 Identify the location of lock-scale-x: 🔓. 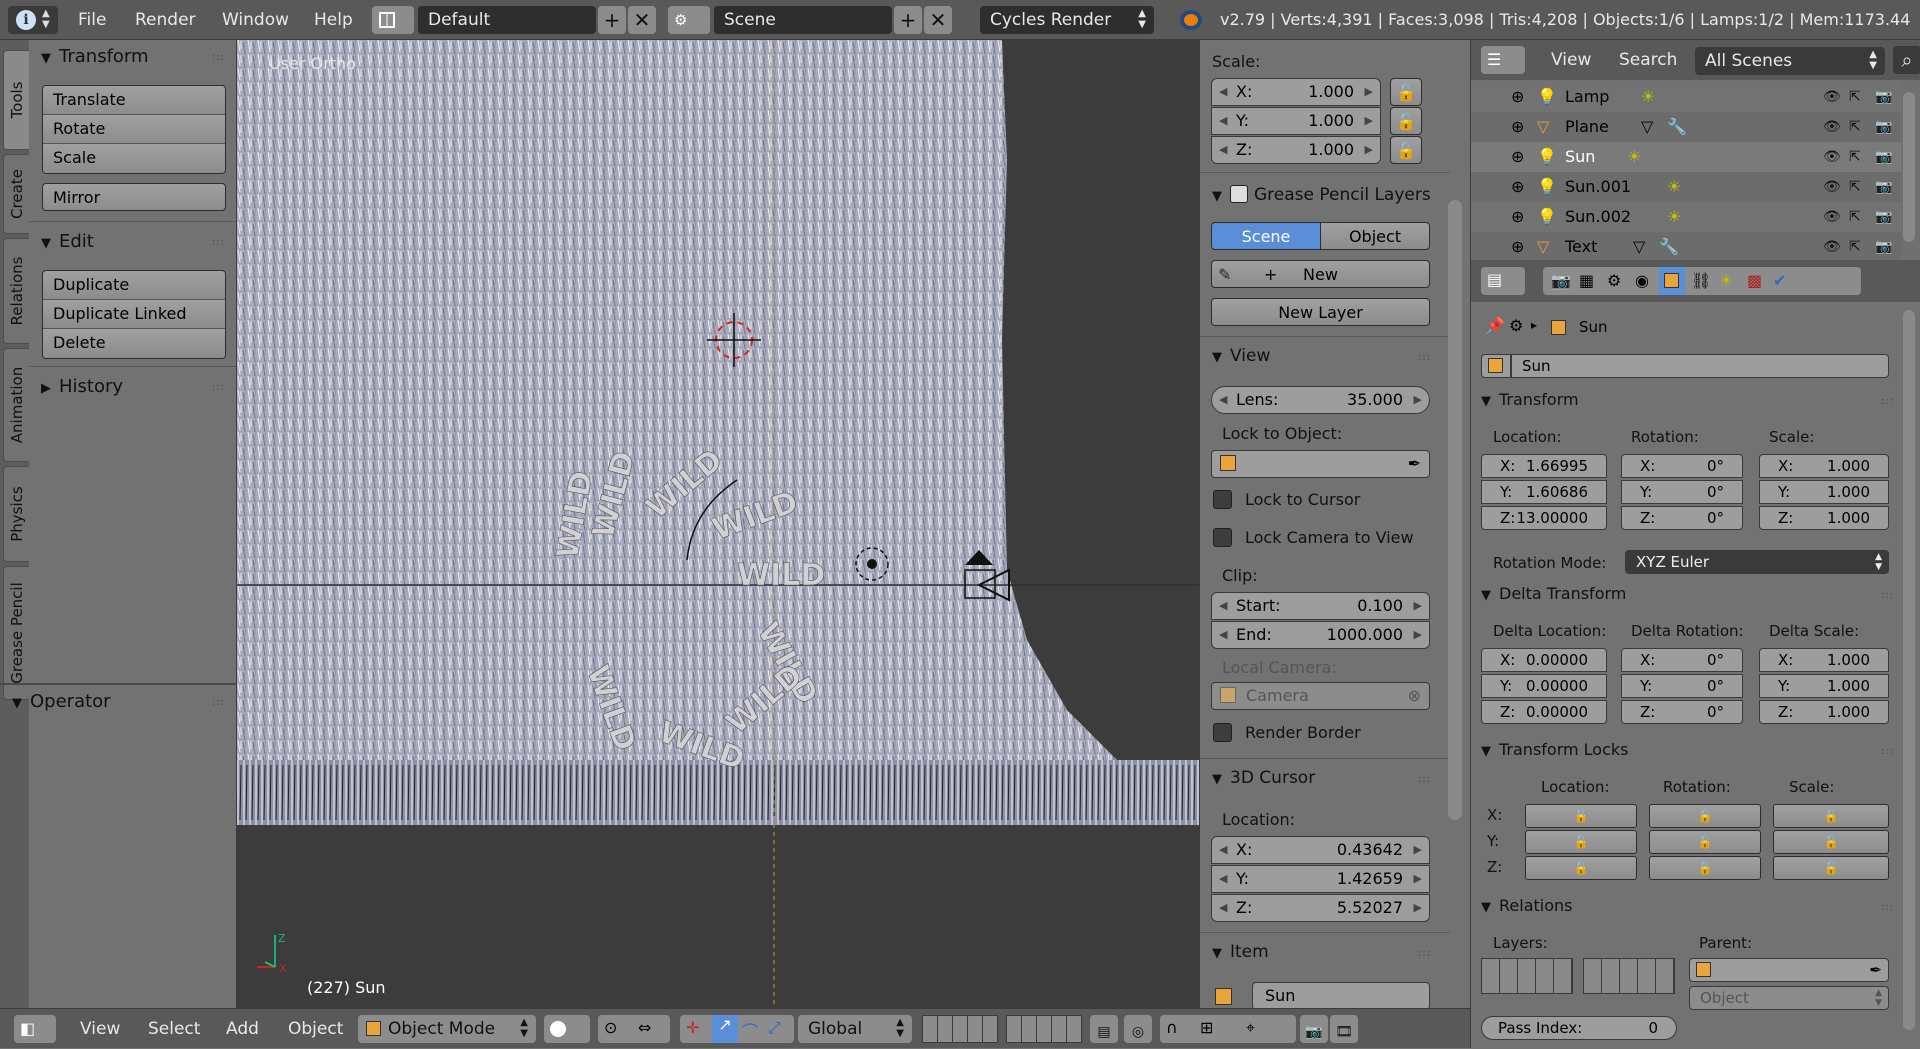
(1831, 816).